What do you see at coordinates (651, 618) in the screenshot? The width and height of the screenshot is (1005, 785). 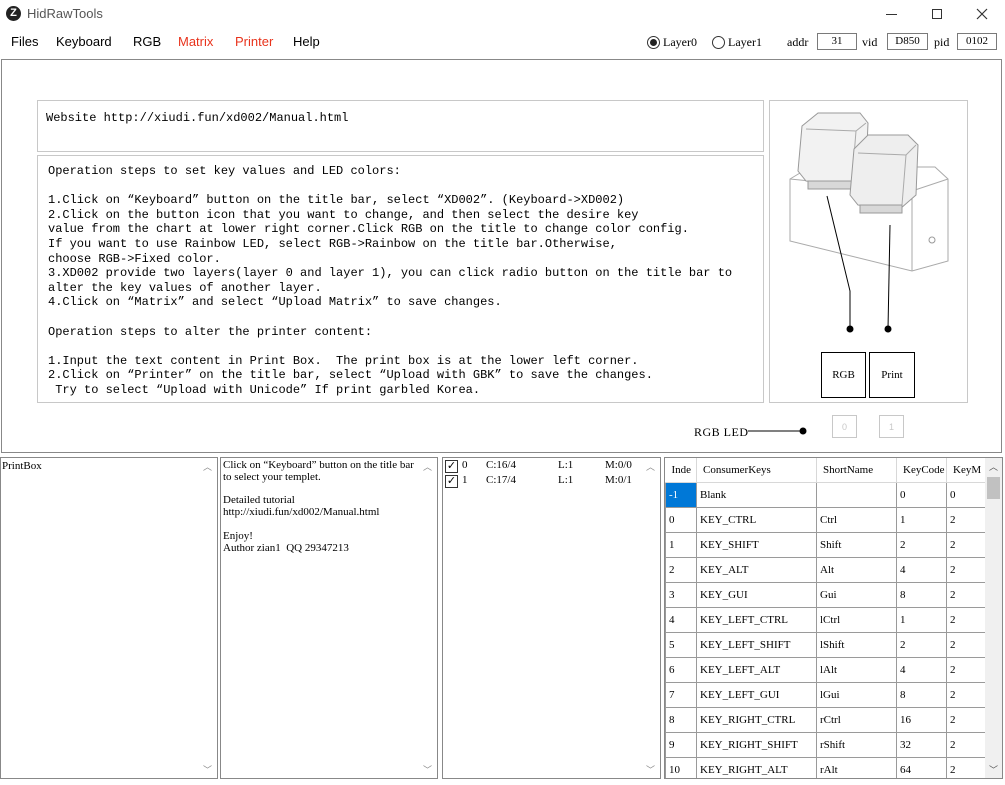 I see `matrix-scrollbar: ︿ ﹀` at bounding box center [651, 618].